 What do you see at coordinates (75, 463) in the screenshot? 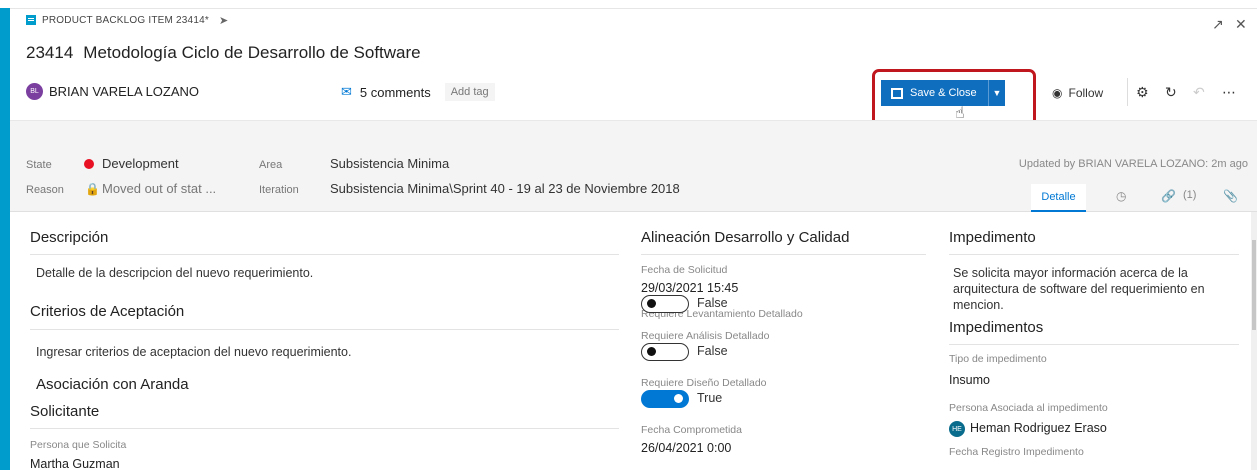
I see `persona-solicita-field: Martha Guzman` at bounding box center [75, 463].